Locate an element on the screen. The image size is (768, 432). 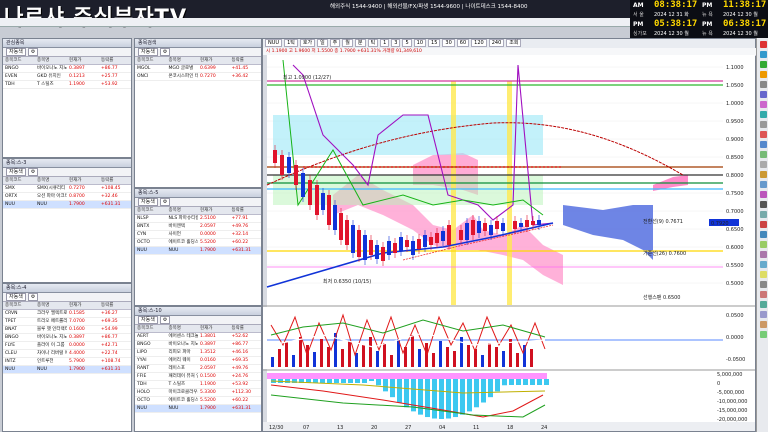
chart-tool-button: 호가 is located at coordinates (307, 43).